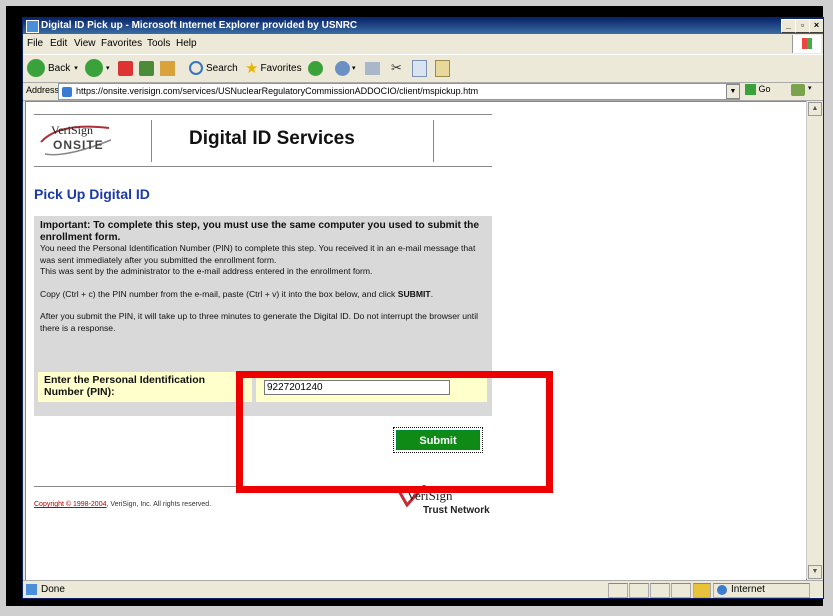  What do you see at coordinates (85, 43) in the screenshot?
I see `menu-view: View` at bounding box center [85, 43].